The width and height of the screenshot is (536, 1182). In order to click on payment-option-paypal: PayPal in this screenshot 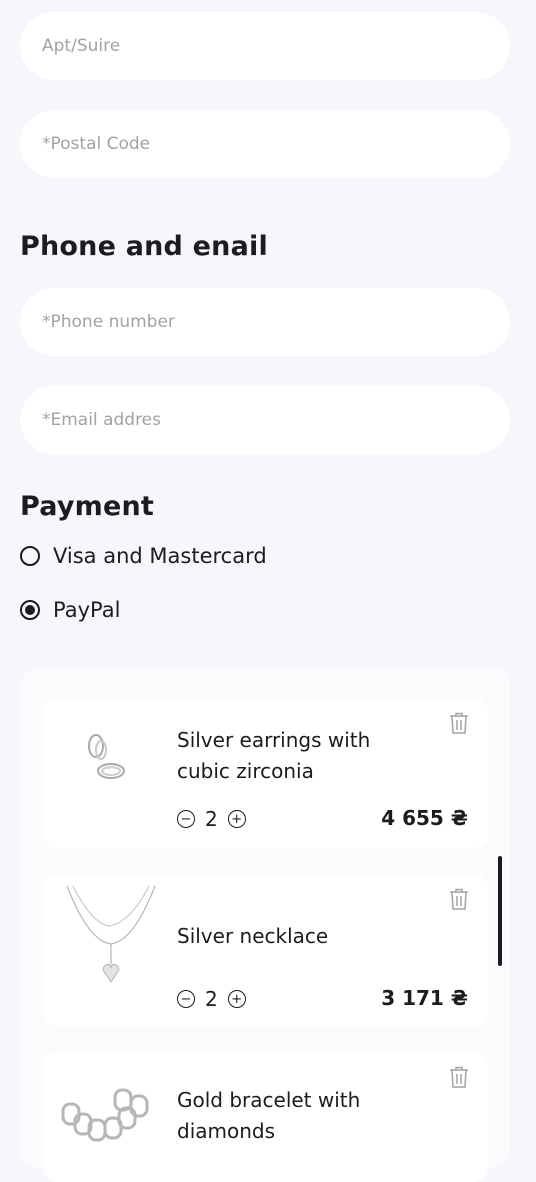, I will do `click(70, 610)`.